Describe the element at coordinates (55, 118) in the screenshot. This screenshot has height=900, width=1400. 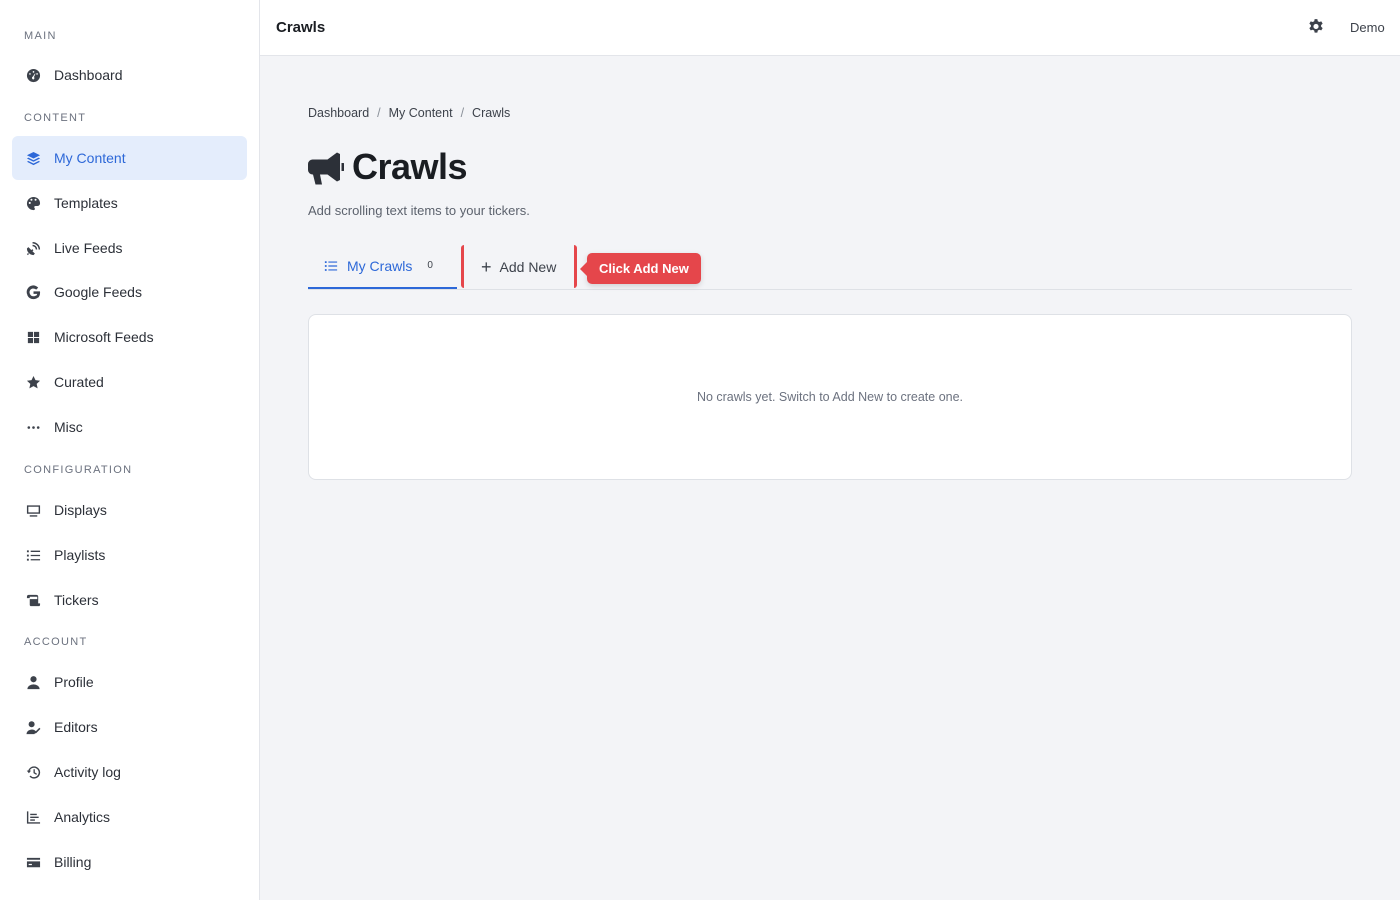
I see `section-title-content: CONTENT` at that location.